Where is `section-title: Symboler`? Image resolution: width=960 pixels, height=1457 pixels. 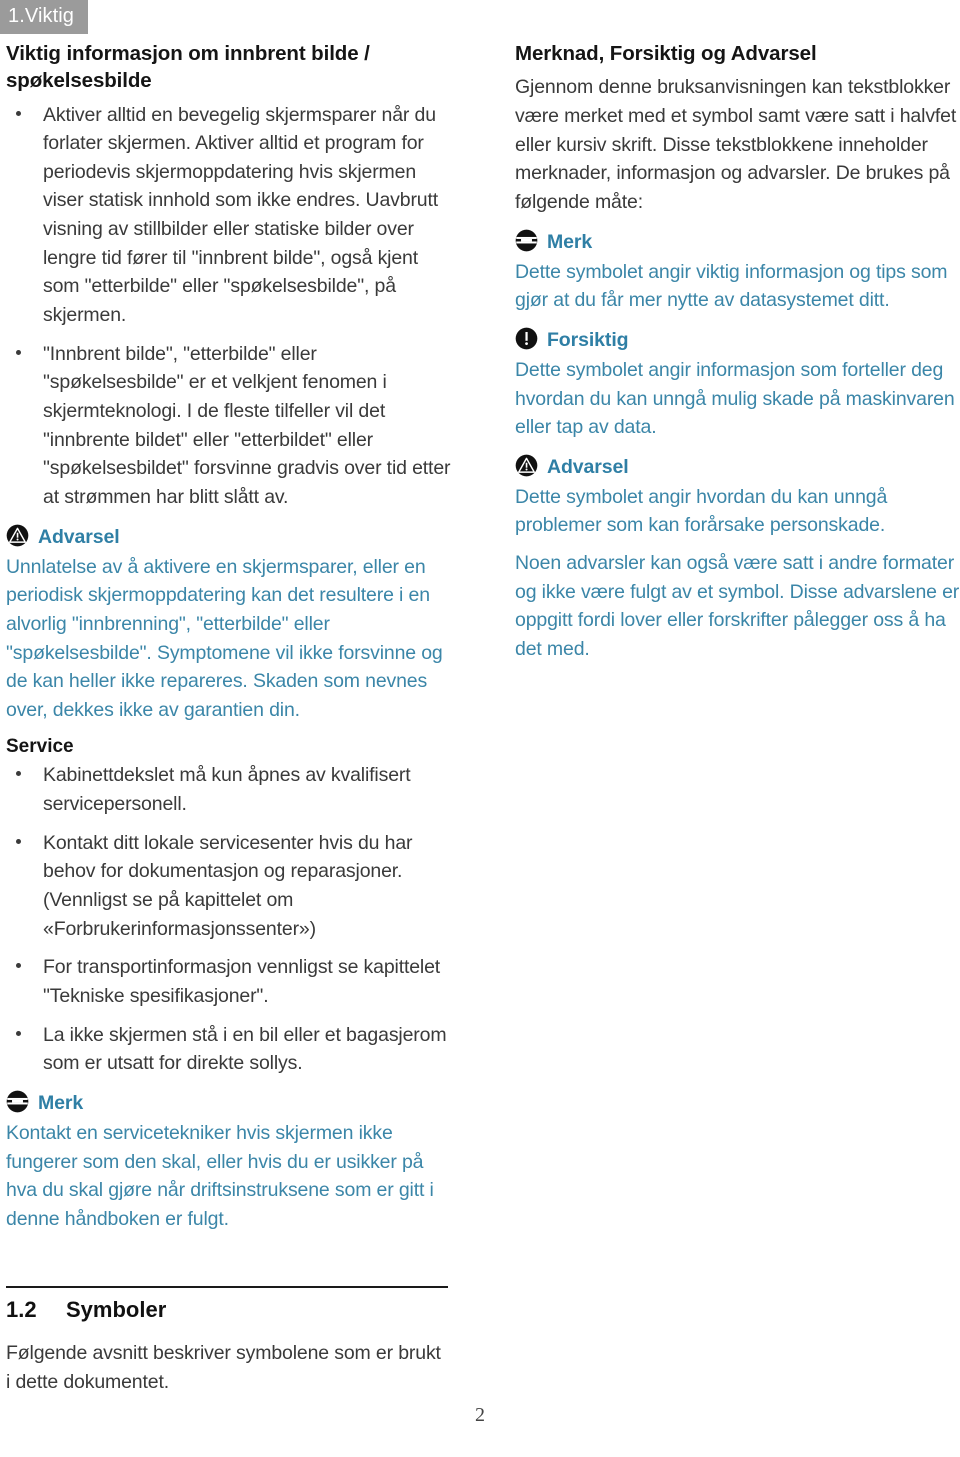 section-title: Symboler is located at coordinates (116, 1309).